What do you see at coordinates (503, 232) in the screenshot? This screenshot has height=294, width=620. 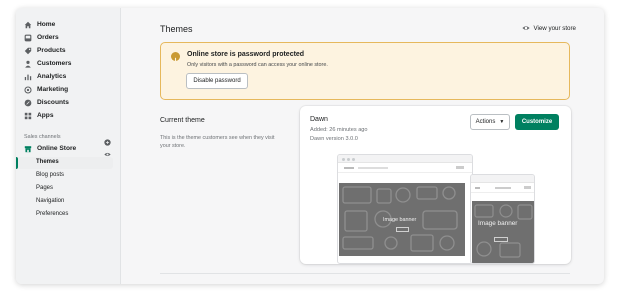 I see `mobile-hero-image: Image banner` at bounding box center [503, 232].